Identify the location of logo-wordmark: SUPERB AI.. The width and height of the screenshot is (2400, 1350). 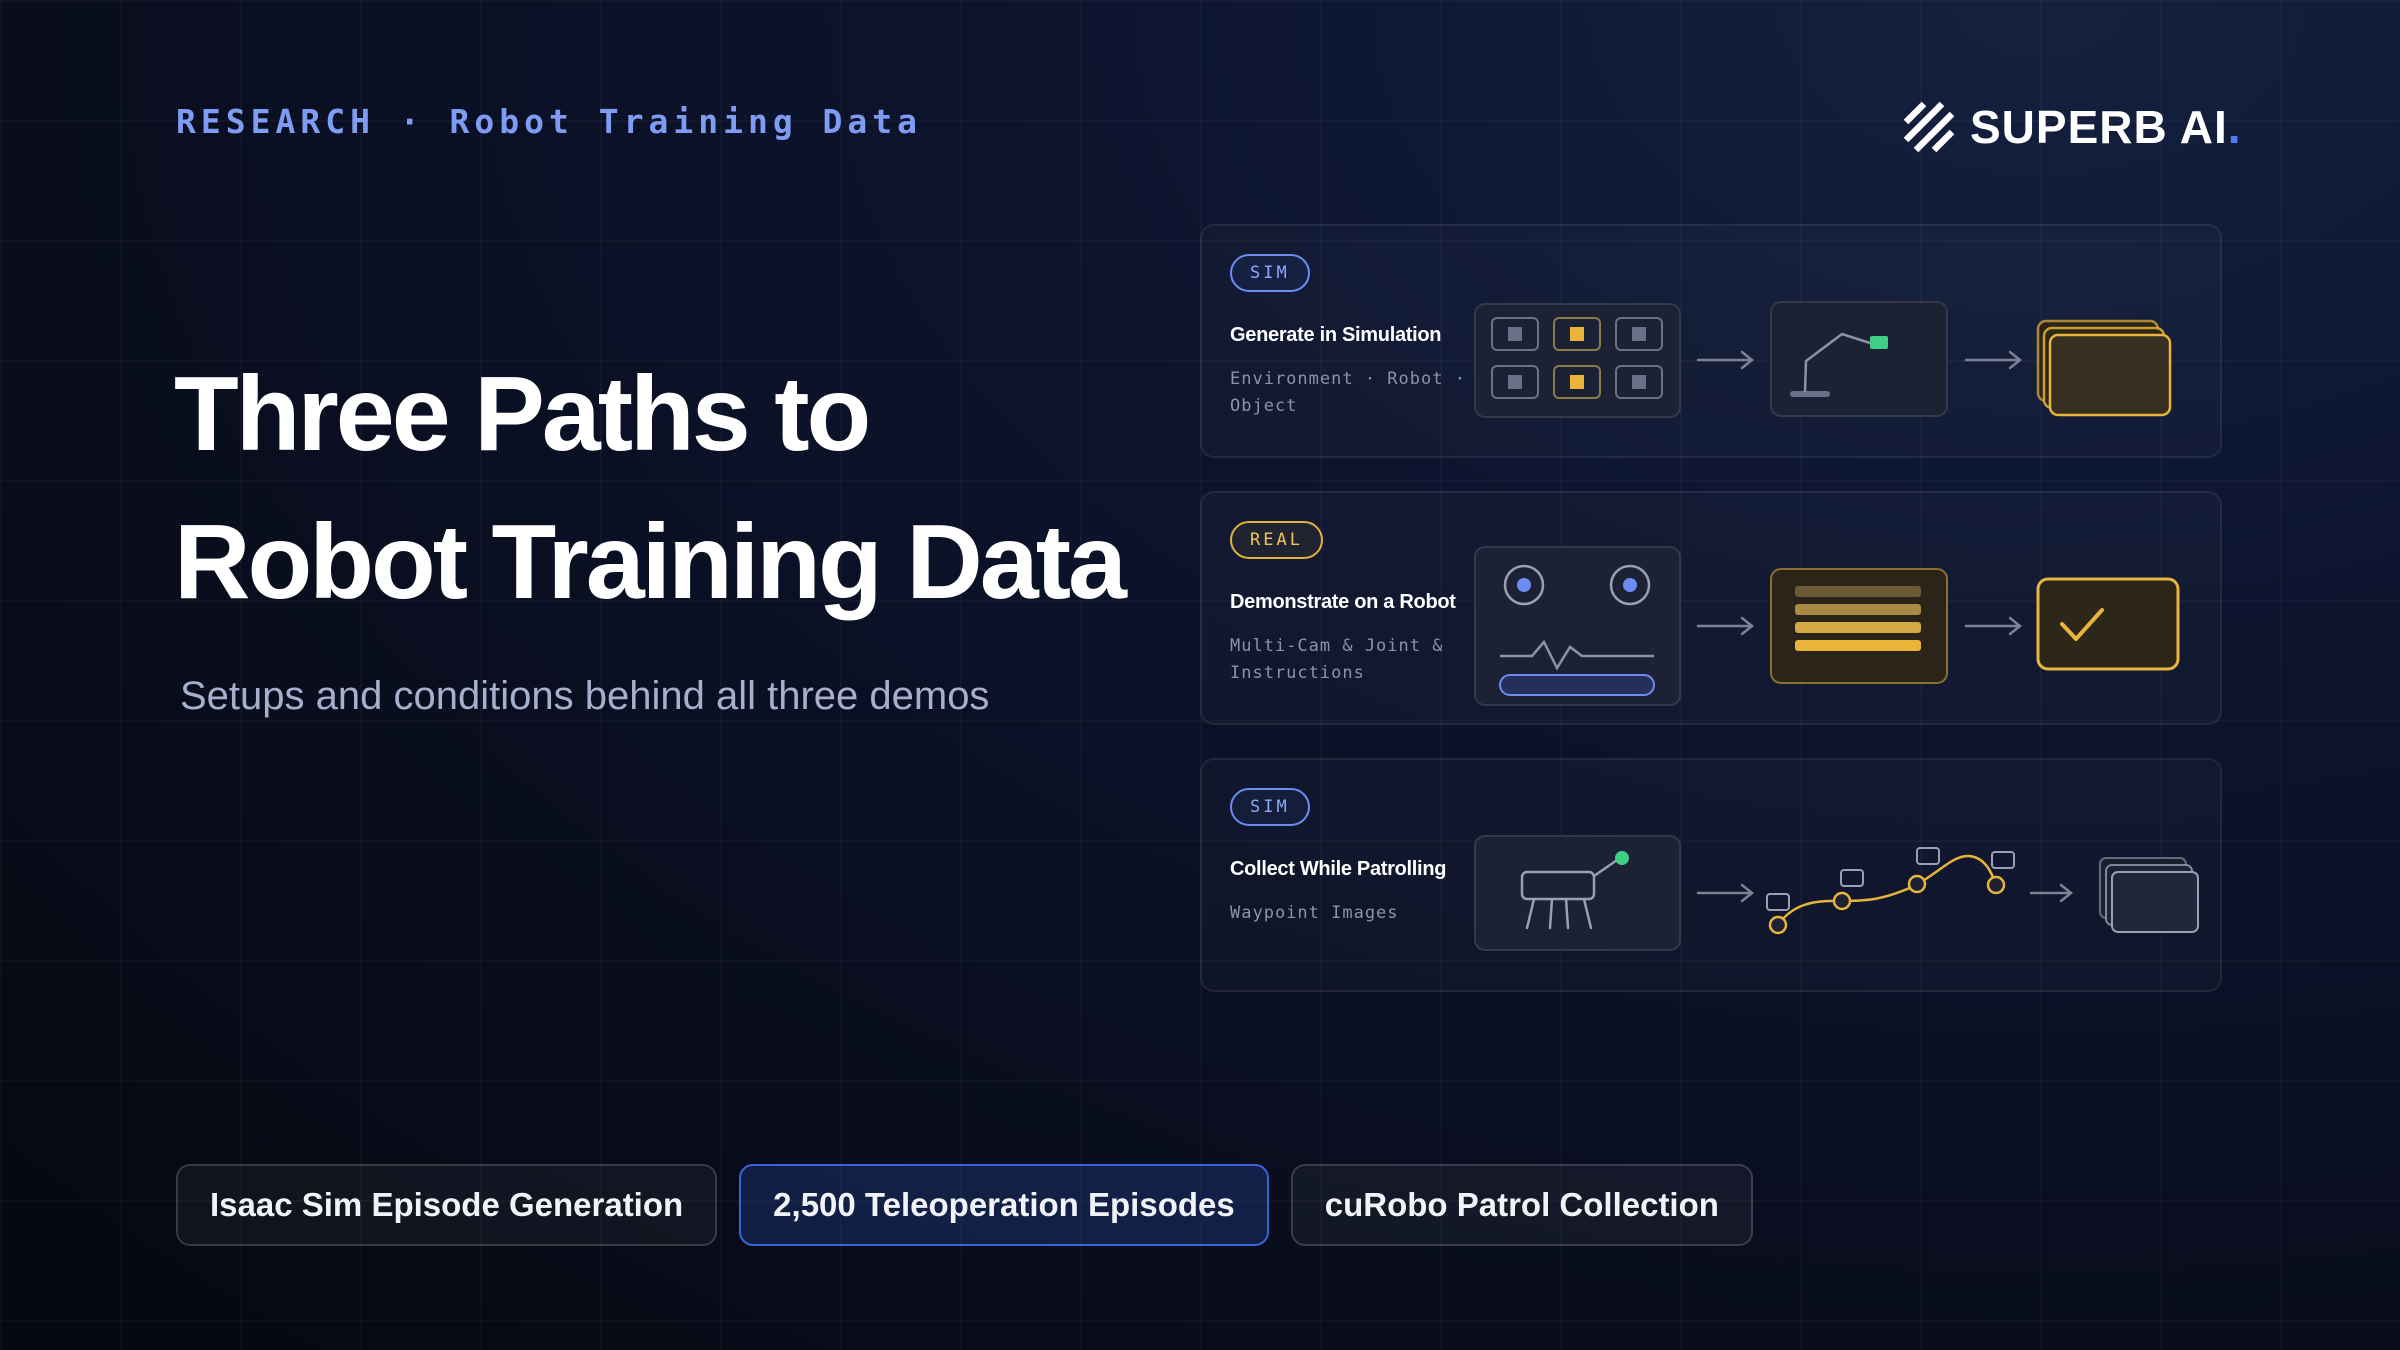
(2106, 127).